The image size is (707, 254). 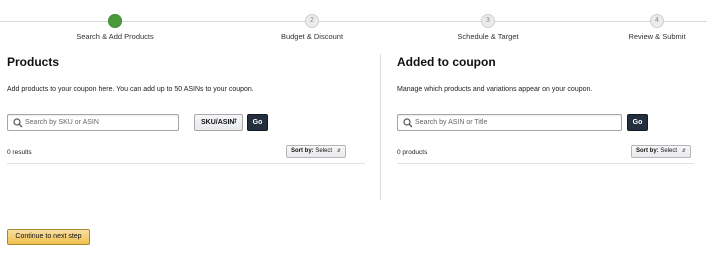 I want to click on step-search-add-products: 1 Search & Add Products, so click(x=115, y=27).